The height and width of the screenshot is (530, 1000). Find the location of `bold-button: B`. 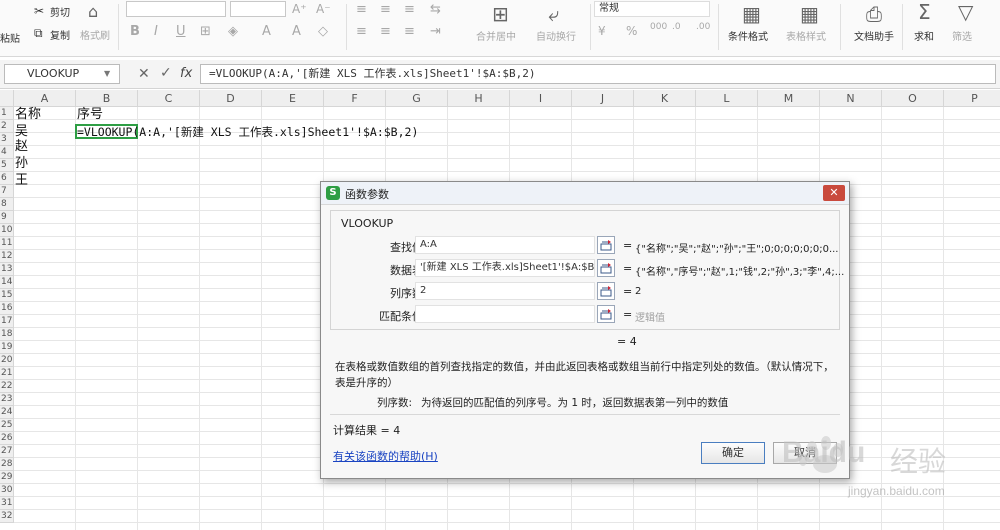

bold-button: B is located at coordinates (135, 31).